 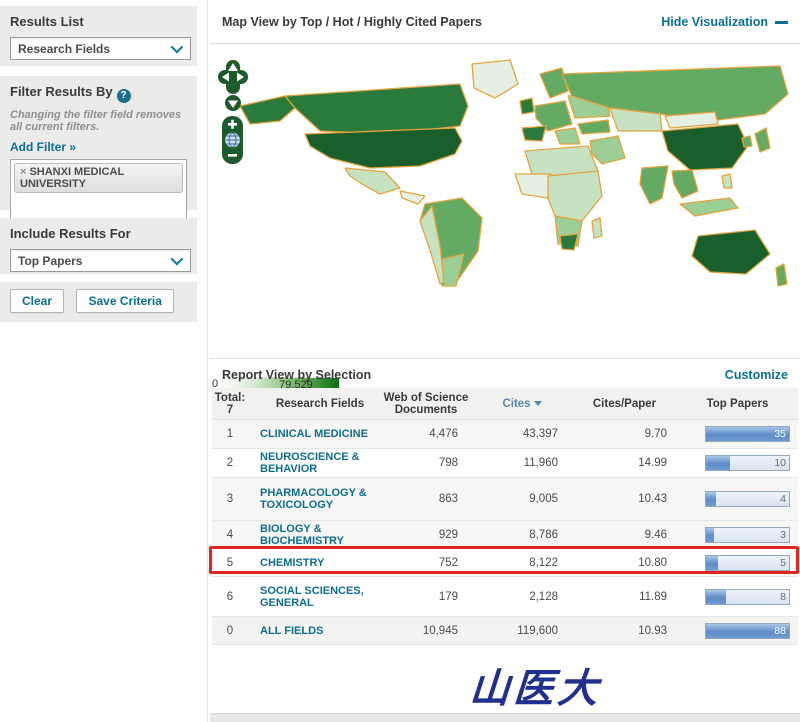 What do you see at coordinates (100, 260) in the screenshot?
I see `include-results-dropdown: Top Papers` at bounding box center [100, 260].